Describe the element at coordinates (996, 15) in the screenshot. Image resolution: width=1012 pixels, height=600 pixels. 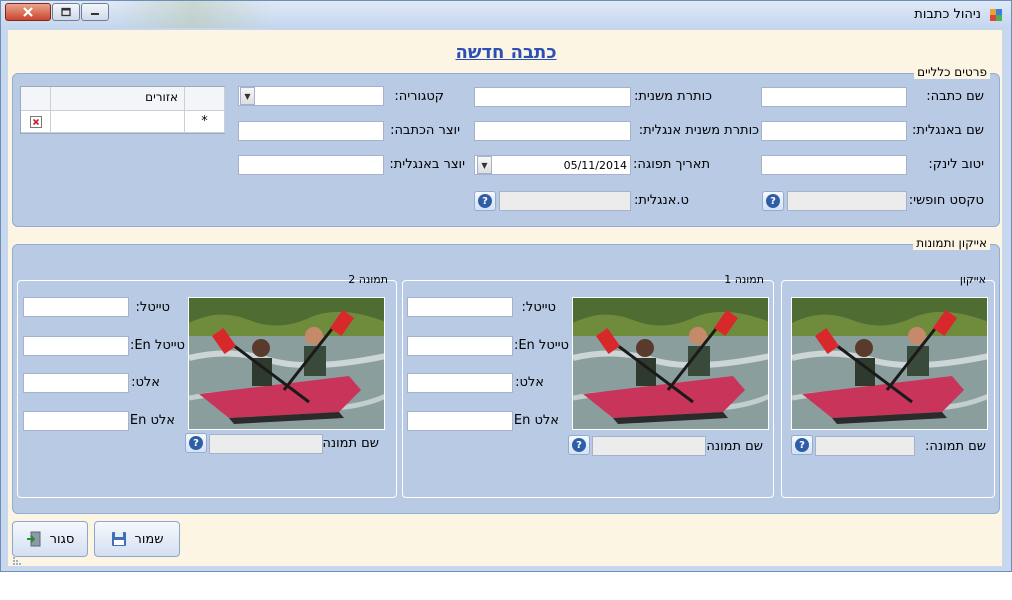
I see `app-icon` at that location.